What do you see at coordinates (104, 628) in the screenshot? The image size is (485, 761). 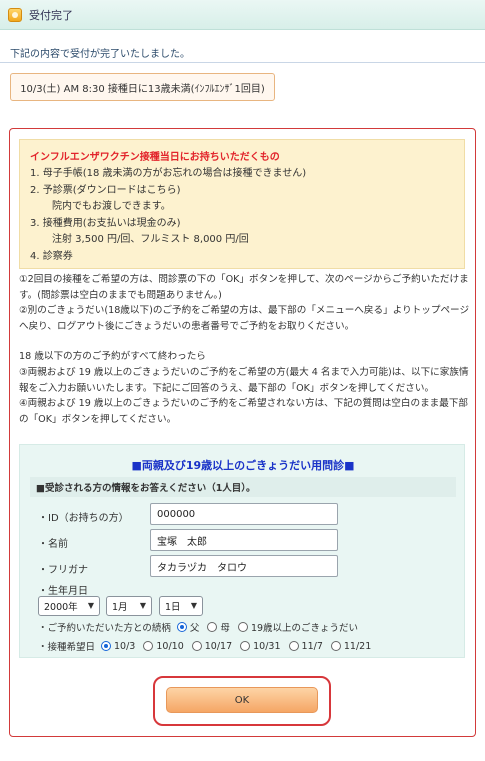 I see `relation-label: ・ご予約いただいた方との続柄` at bounding box center [104, 628].